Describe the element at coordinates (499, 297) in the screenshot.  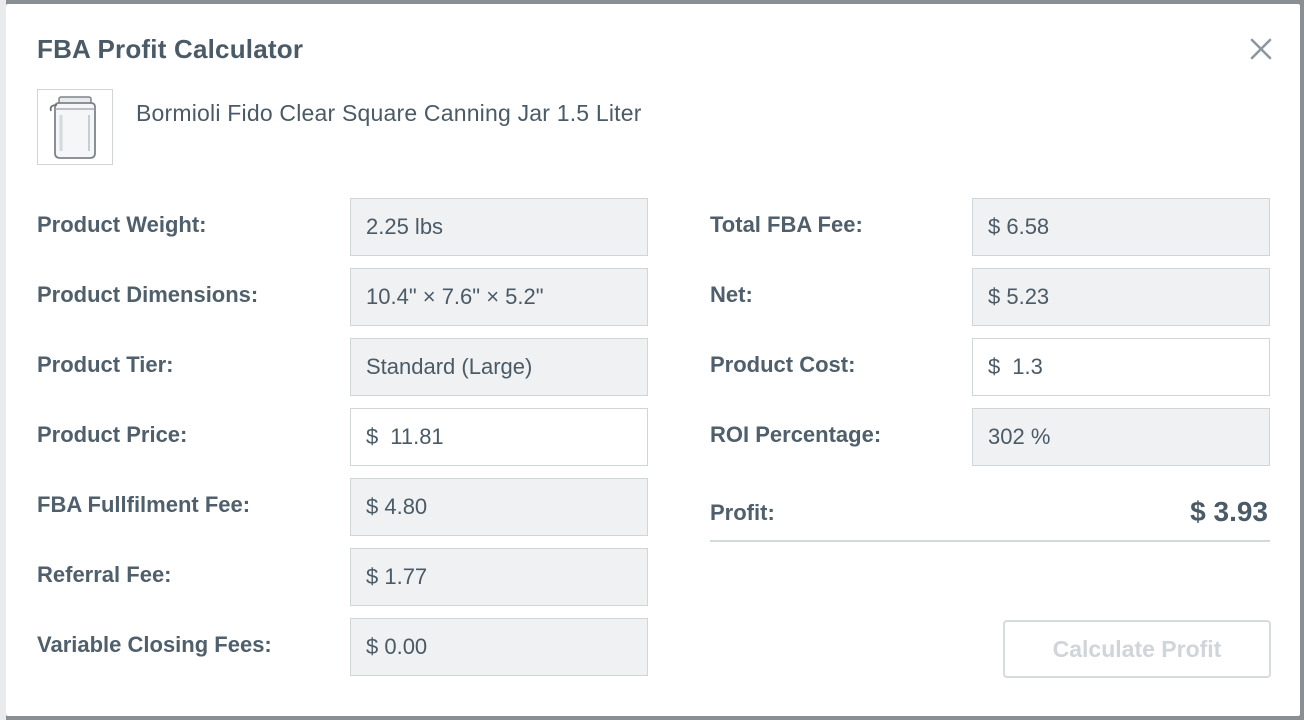
I see `product-dimensions-field: 10.4" × 7.6" × 5.2"` at that location.